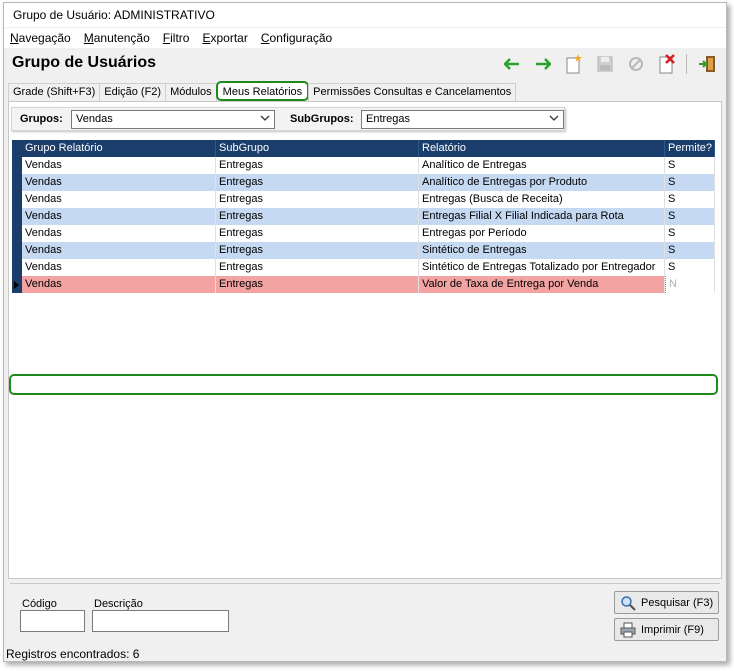 Image resolution: width=734 pixels, height=671 pixels. What do you see at coordinates (191, 92) in the screenshot?
I see `tab-modulos: Módulos` at bounding box center [191, 92].